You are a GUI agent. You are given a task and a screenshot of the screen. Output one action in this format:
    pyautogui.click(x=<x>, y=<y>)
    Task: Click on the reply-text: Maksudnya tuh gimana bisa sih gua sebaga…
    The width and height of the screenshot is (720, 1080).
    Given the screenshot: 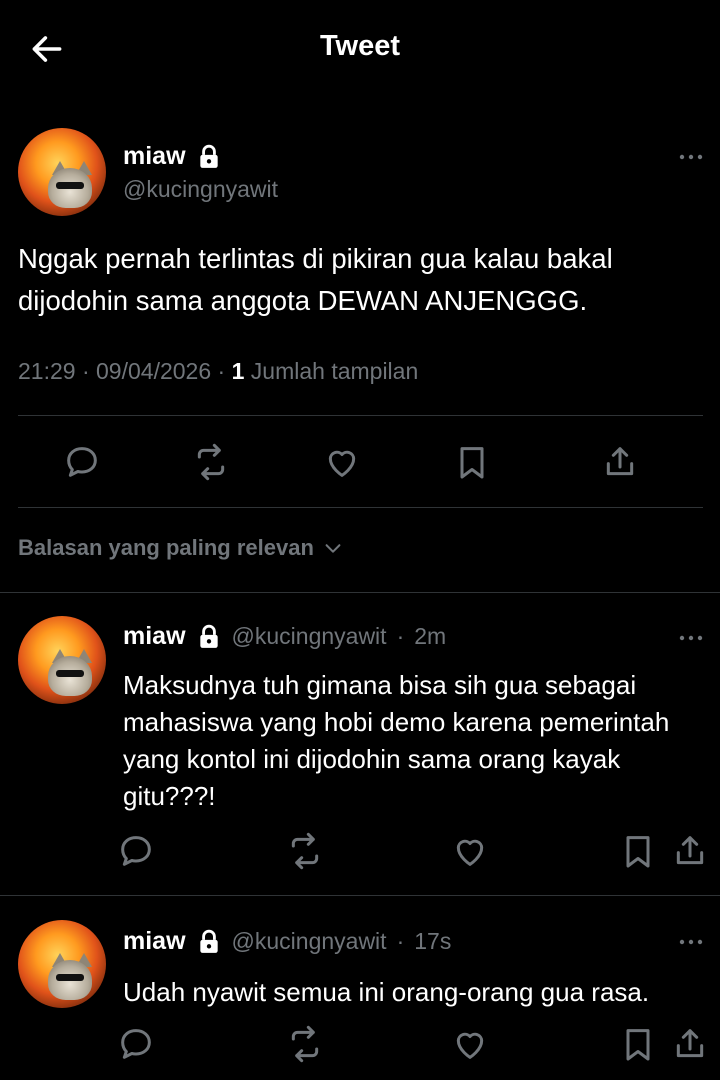 What is the action you would take?
    pyautogui.click(x=396, y=740)
    